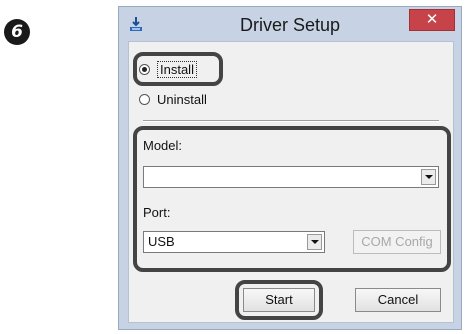  What do you see at coordinates (290, 24) in the screenshot?
I see `title-bar: Driver Setup ✕` at bounding box center [290, 24].